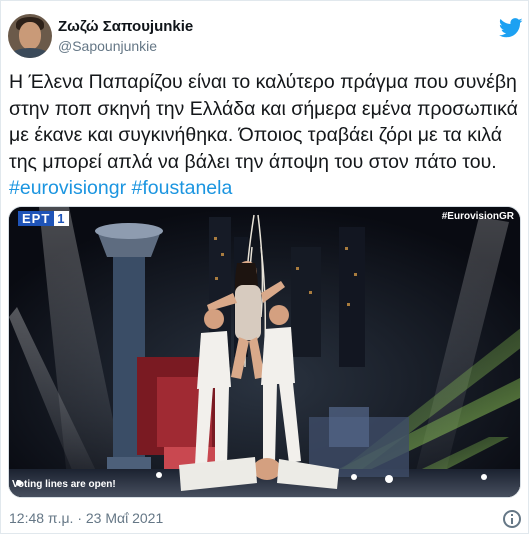 This screenshot has width=529, height=534. I want to click on broadcaster-channel: 1, so click(61, 218).